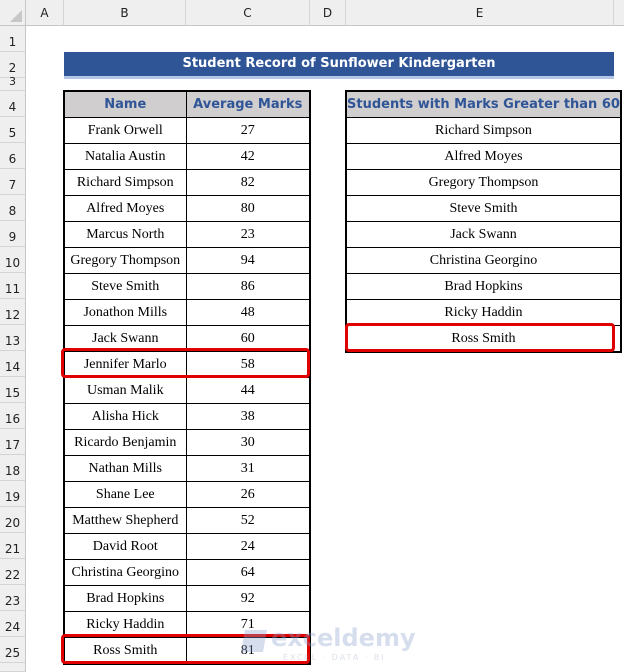  I want to click on table-row: Alisha Hick 38, so click(187, 416).